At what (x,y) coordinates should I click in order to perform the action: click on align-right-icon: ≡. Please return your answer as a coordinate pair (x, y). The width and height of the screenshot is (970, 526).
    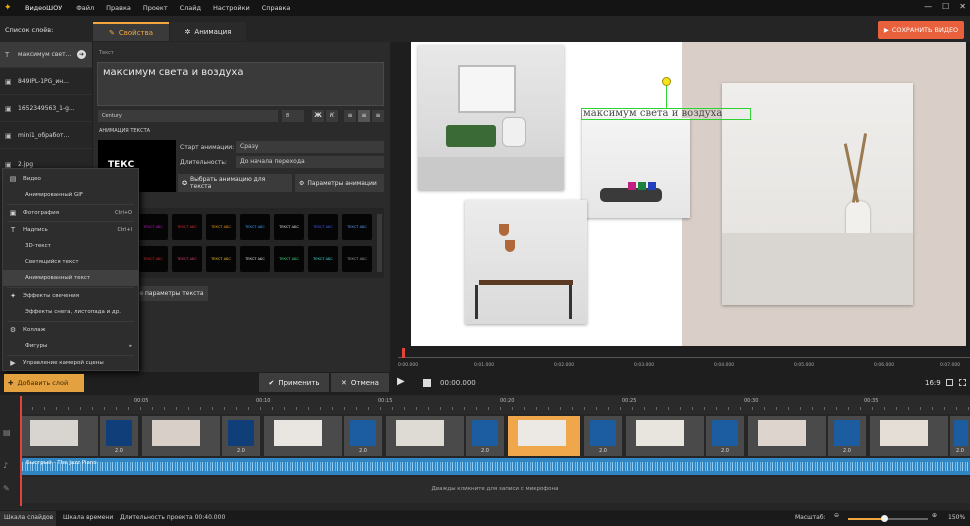
    Looking at the image, I should click on (378, 116).